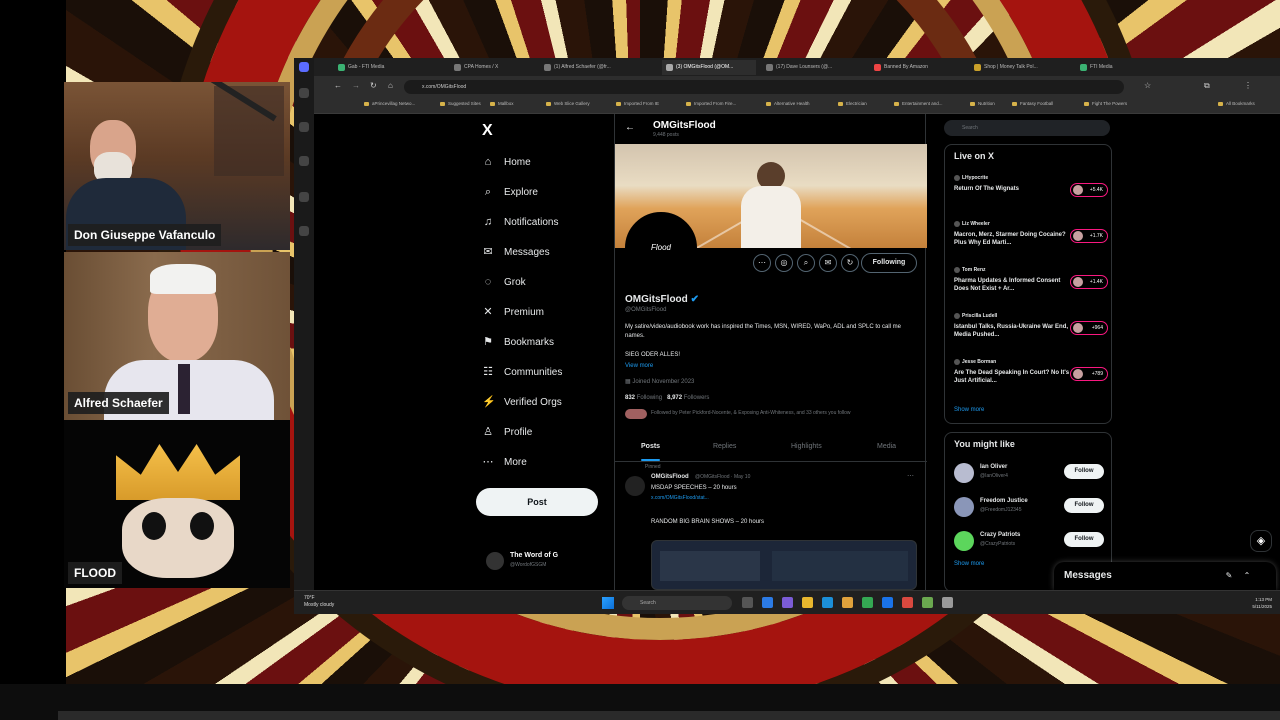  What do you see at coordinates (784, 263) in the screenshot?
I see `grok-analyze-icon: ◎` at bounding box center [784, 263].